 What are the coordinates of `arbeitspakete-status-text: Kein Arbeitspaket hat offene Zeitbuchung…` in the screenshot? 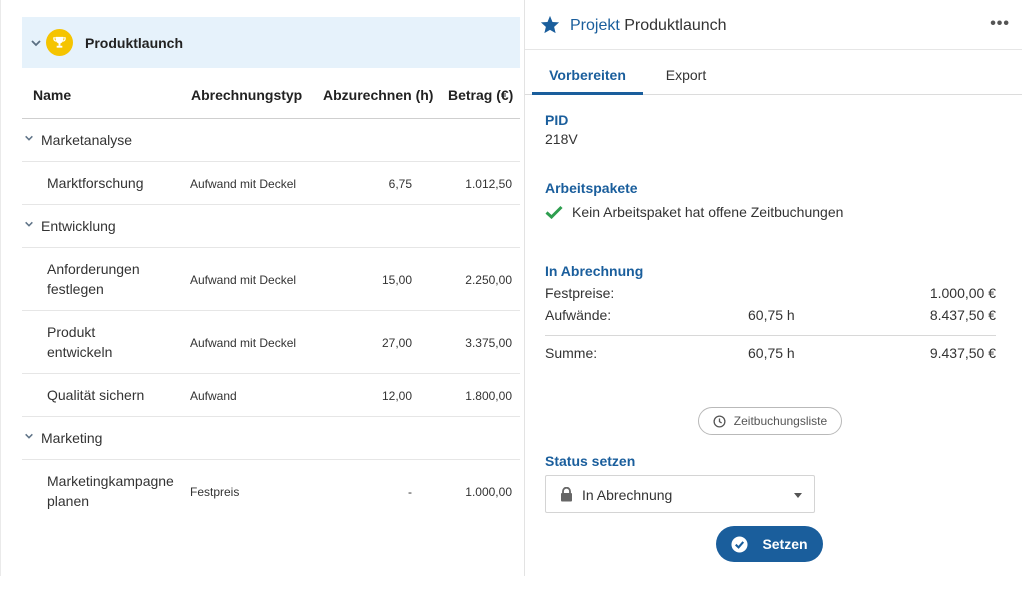 It's located at (708, 212).